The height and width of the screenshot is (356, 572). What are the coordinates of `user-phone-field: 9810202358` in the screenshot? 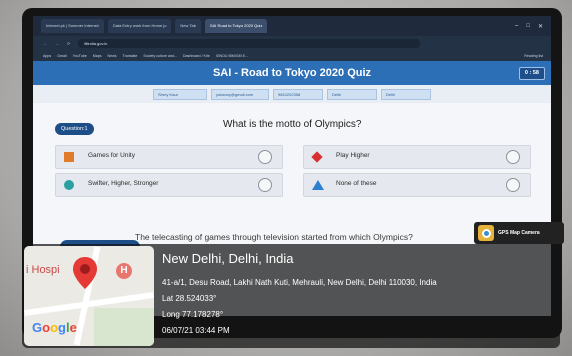 It's located at (298, 94).